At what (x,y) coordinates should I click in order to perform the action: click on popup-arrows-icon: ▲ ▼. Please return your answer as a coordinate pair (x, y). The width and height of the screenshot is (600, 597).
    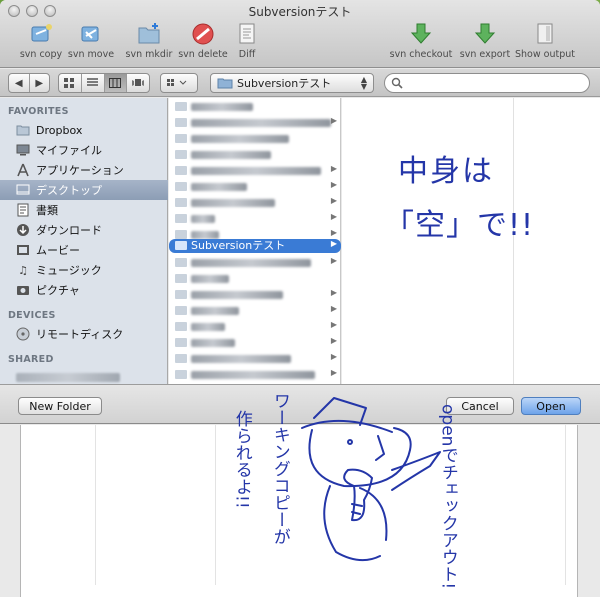
    Looking at the image, I should click on (363, 83).